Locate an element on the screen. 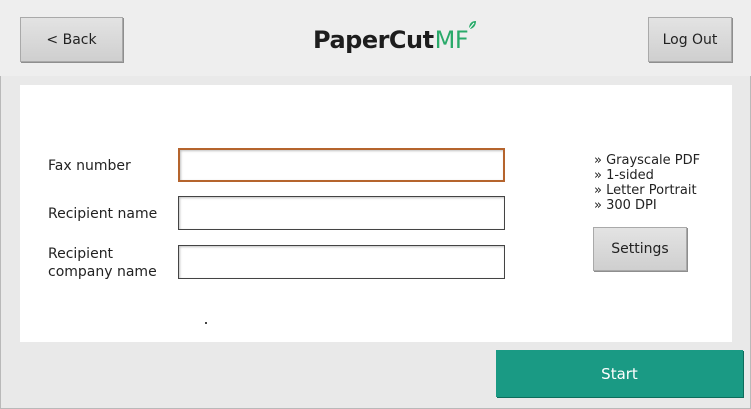  fax-number-input is located at coordinates (341, 165).